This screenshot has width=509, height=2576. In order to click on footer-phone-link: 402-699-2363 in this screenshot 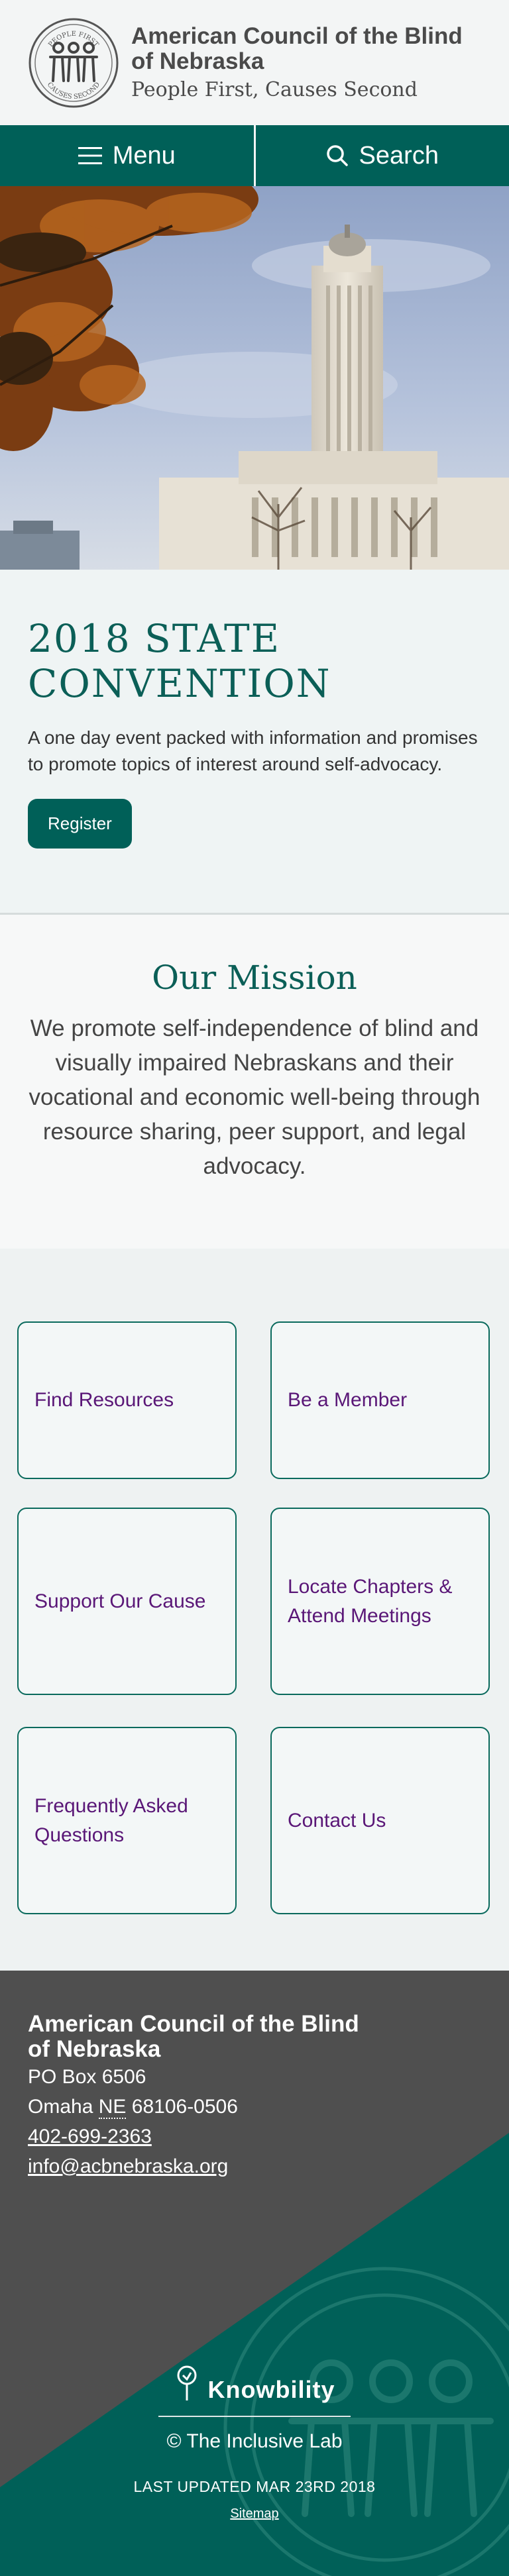, I will do `click(90, 2136)`.